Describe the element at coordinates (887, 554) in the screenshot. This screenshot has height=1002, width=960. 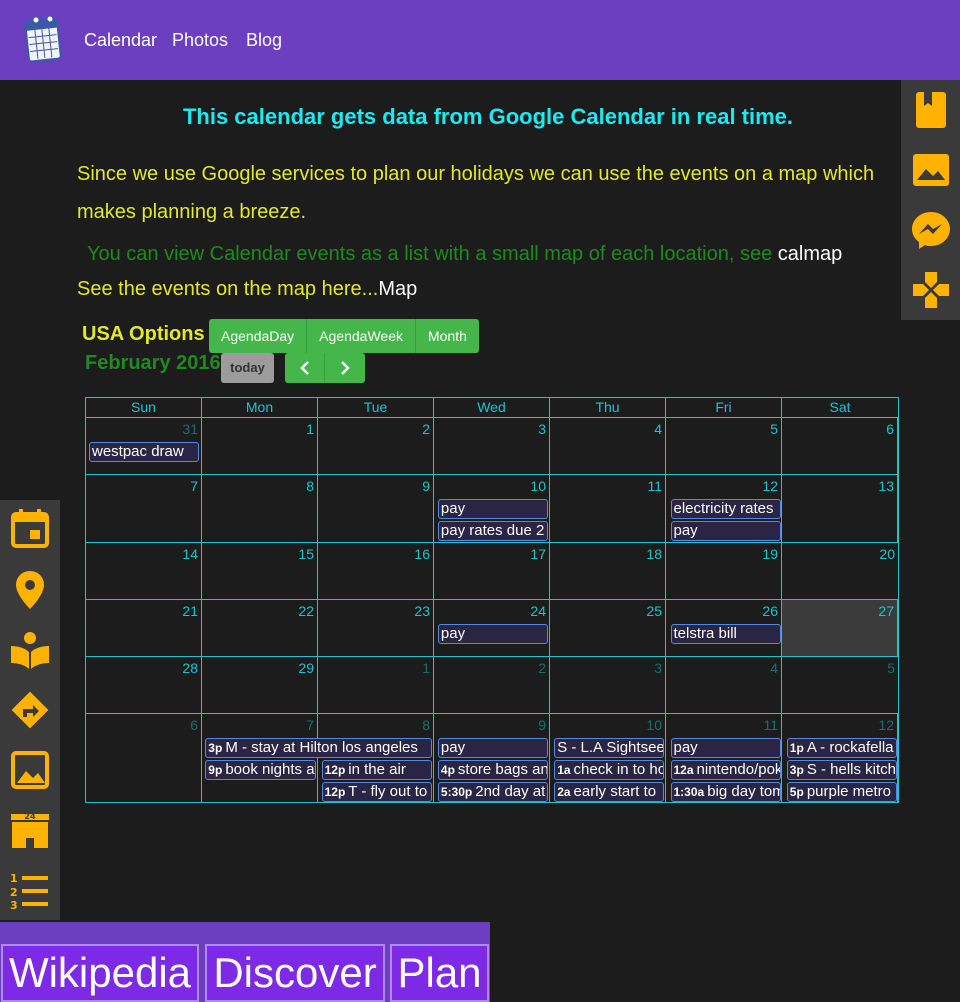
I see `day-number: 20` at that location.